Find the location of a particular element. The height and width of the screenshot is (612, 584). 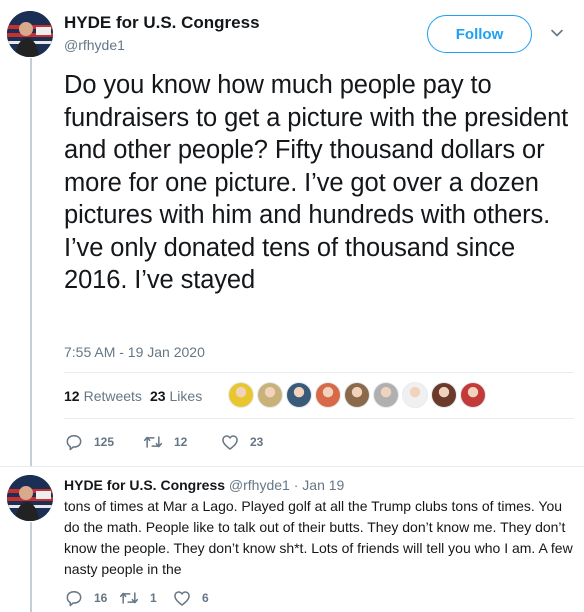

reply-author-handle: @rfhyde1 is located at coordinates (259, 485).